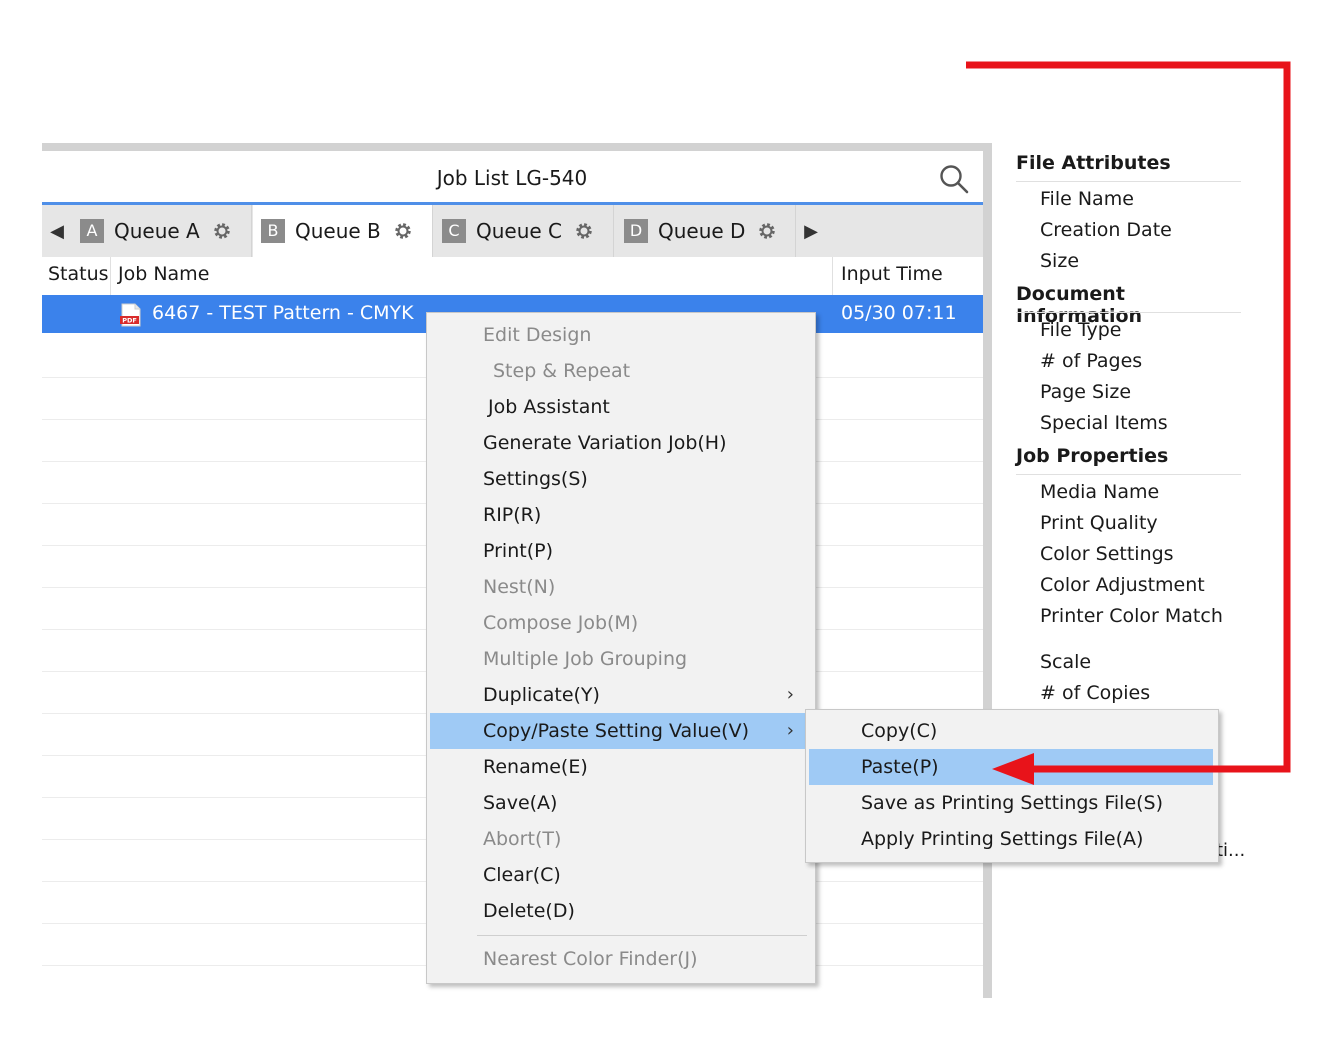 The image size is (1334, 1054). Describe the element at coordinates (621, 911) in the screenshot. I see `menu-item-delete: Delete(D)` at that location.